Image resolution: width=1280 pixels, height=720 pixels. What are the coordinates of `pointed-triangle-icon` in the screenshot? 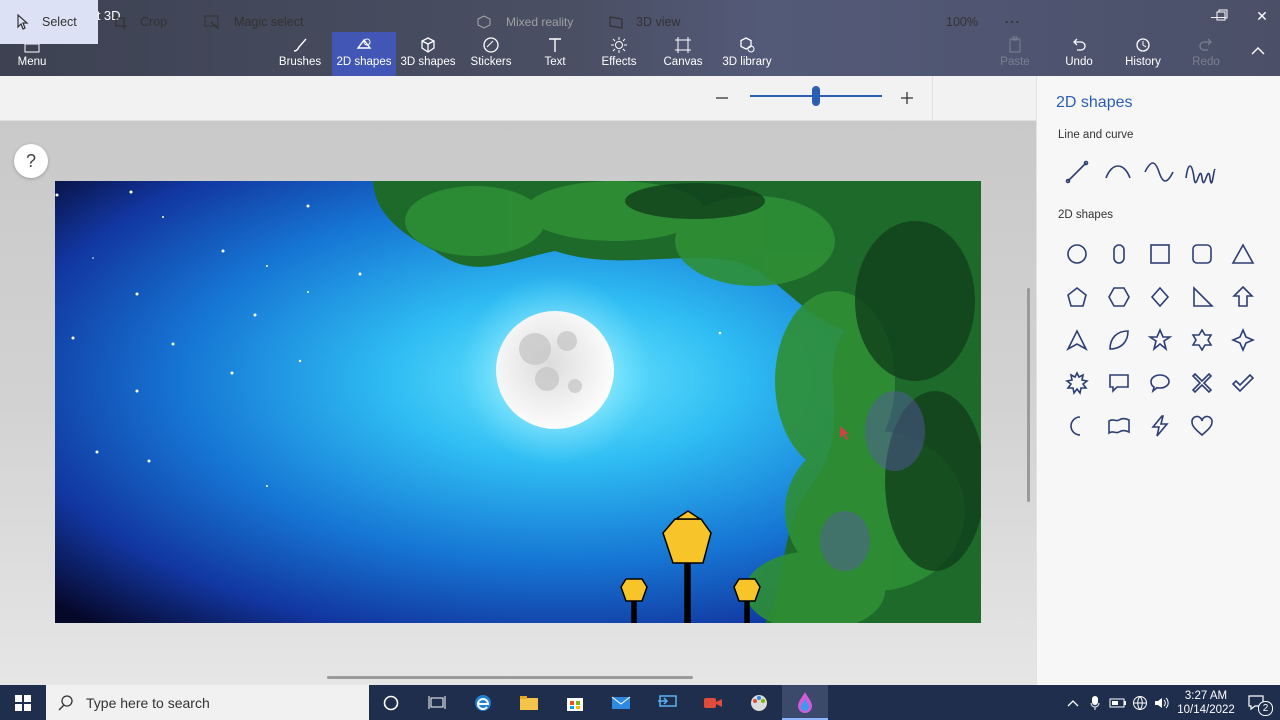 It's located at (1077, 340).